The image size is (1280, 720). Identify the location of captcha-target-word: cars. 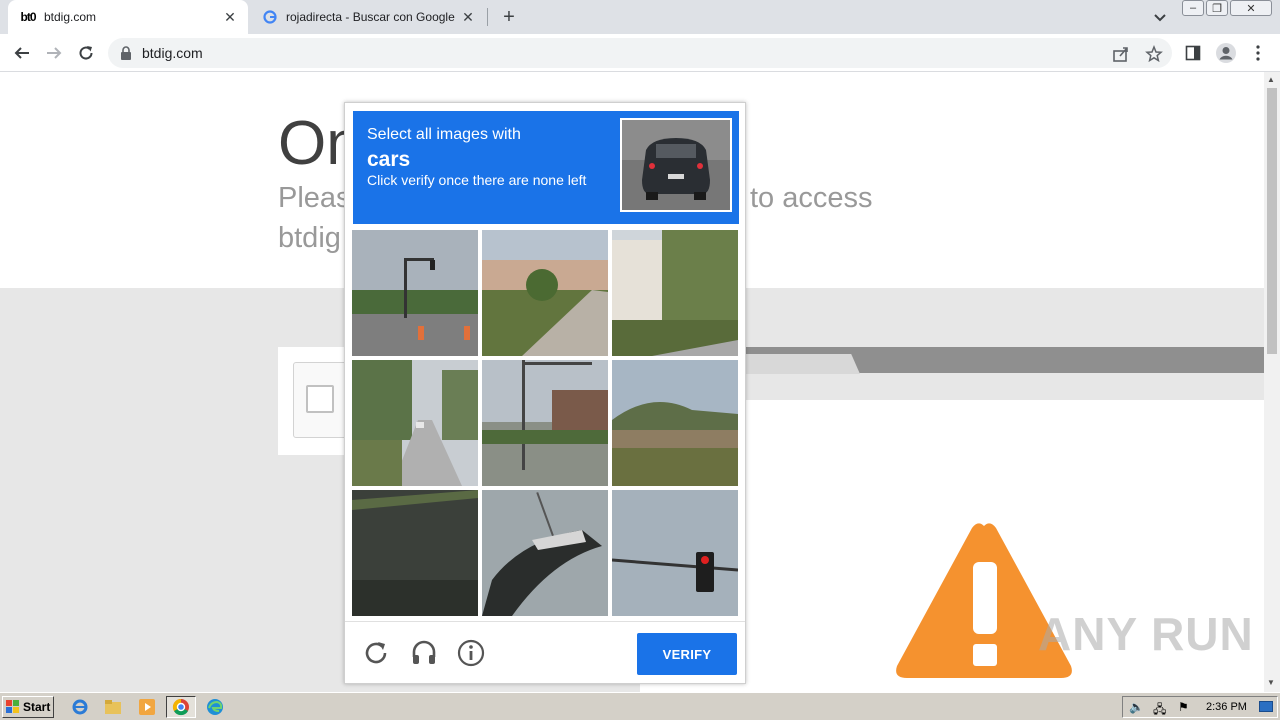
(389, 159).